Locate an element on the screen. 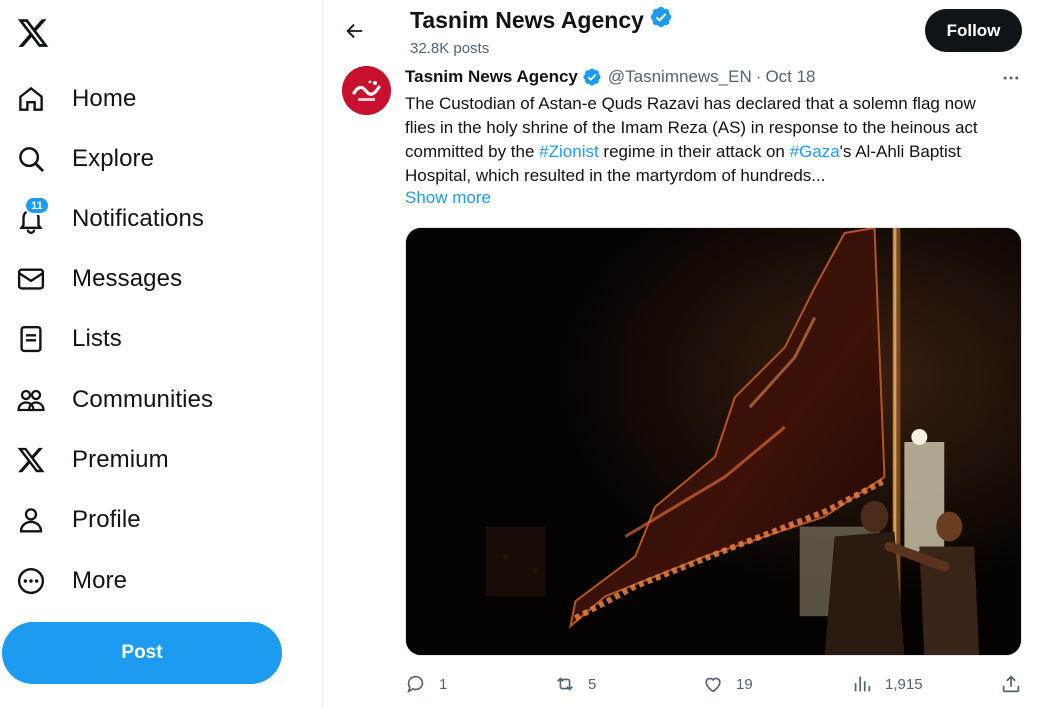 The height and width of the screenshot is (708, 1048). people-icon is located at coordinates (31, 400).